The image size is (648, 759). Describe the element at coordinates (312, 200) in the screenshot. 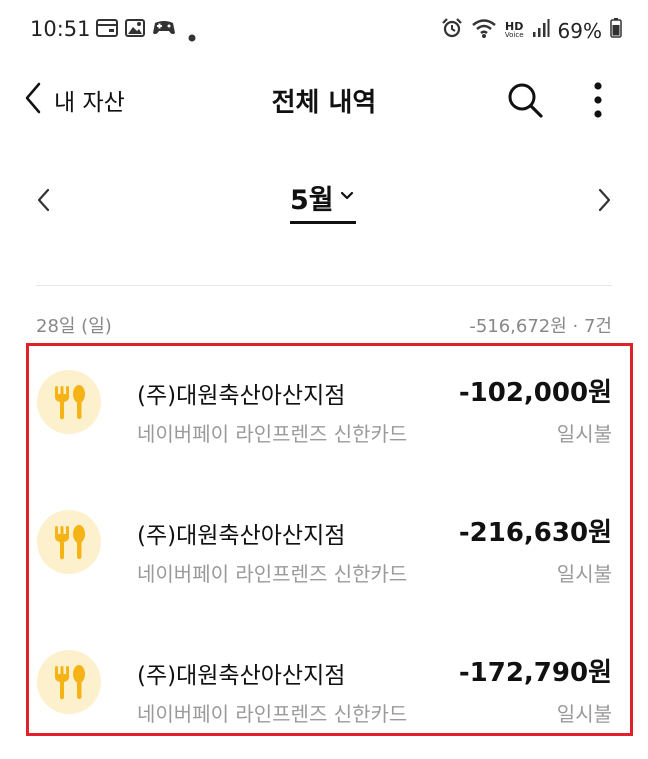

I see `current-month-label: 5월` at that location.